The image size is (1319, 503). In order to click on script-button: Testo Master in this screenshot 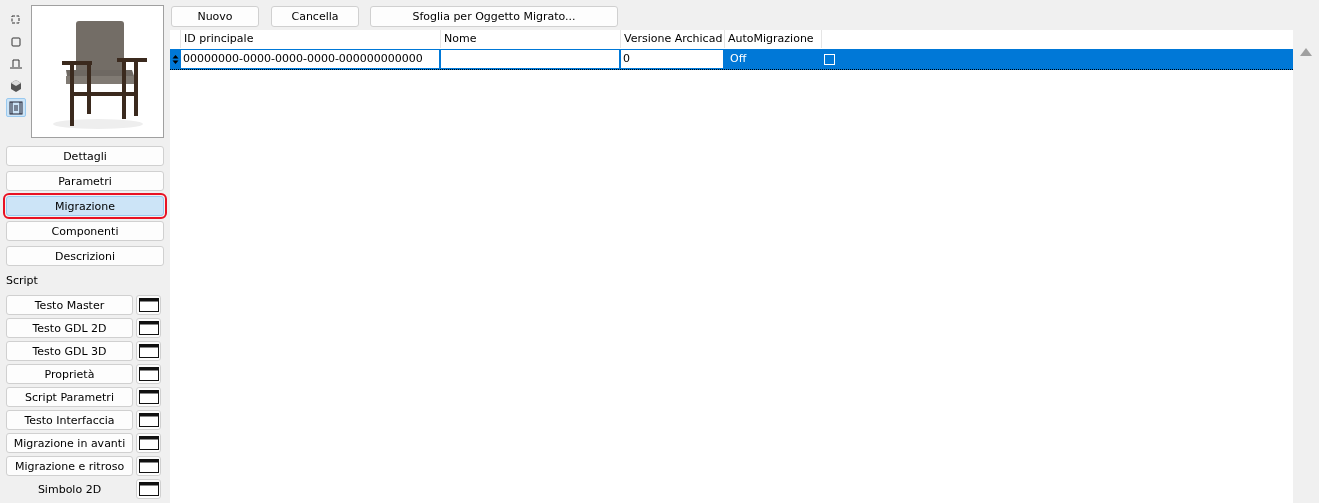, I will do `click(69, 305)`.